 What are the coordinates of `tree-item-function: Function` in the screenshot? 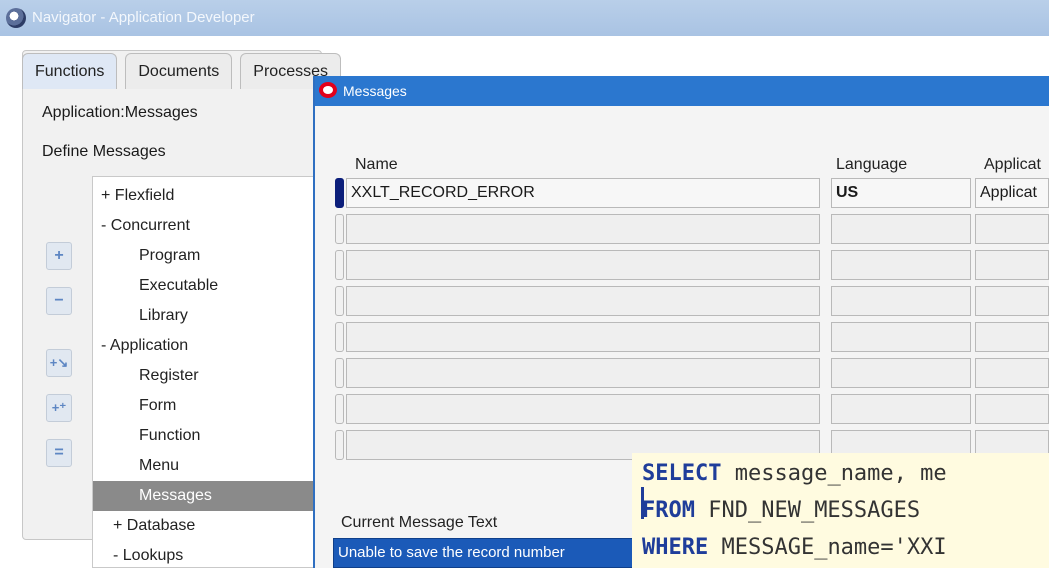 It's located at (208, 436).